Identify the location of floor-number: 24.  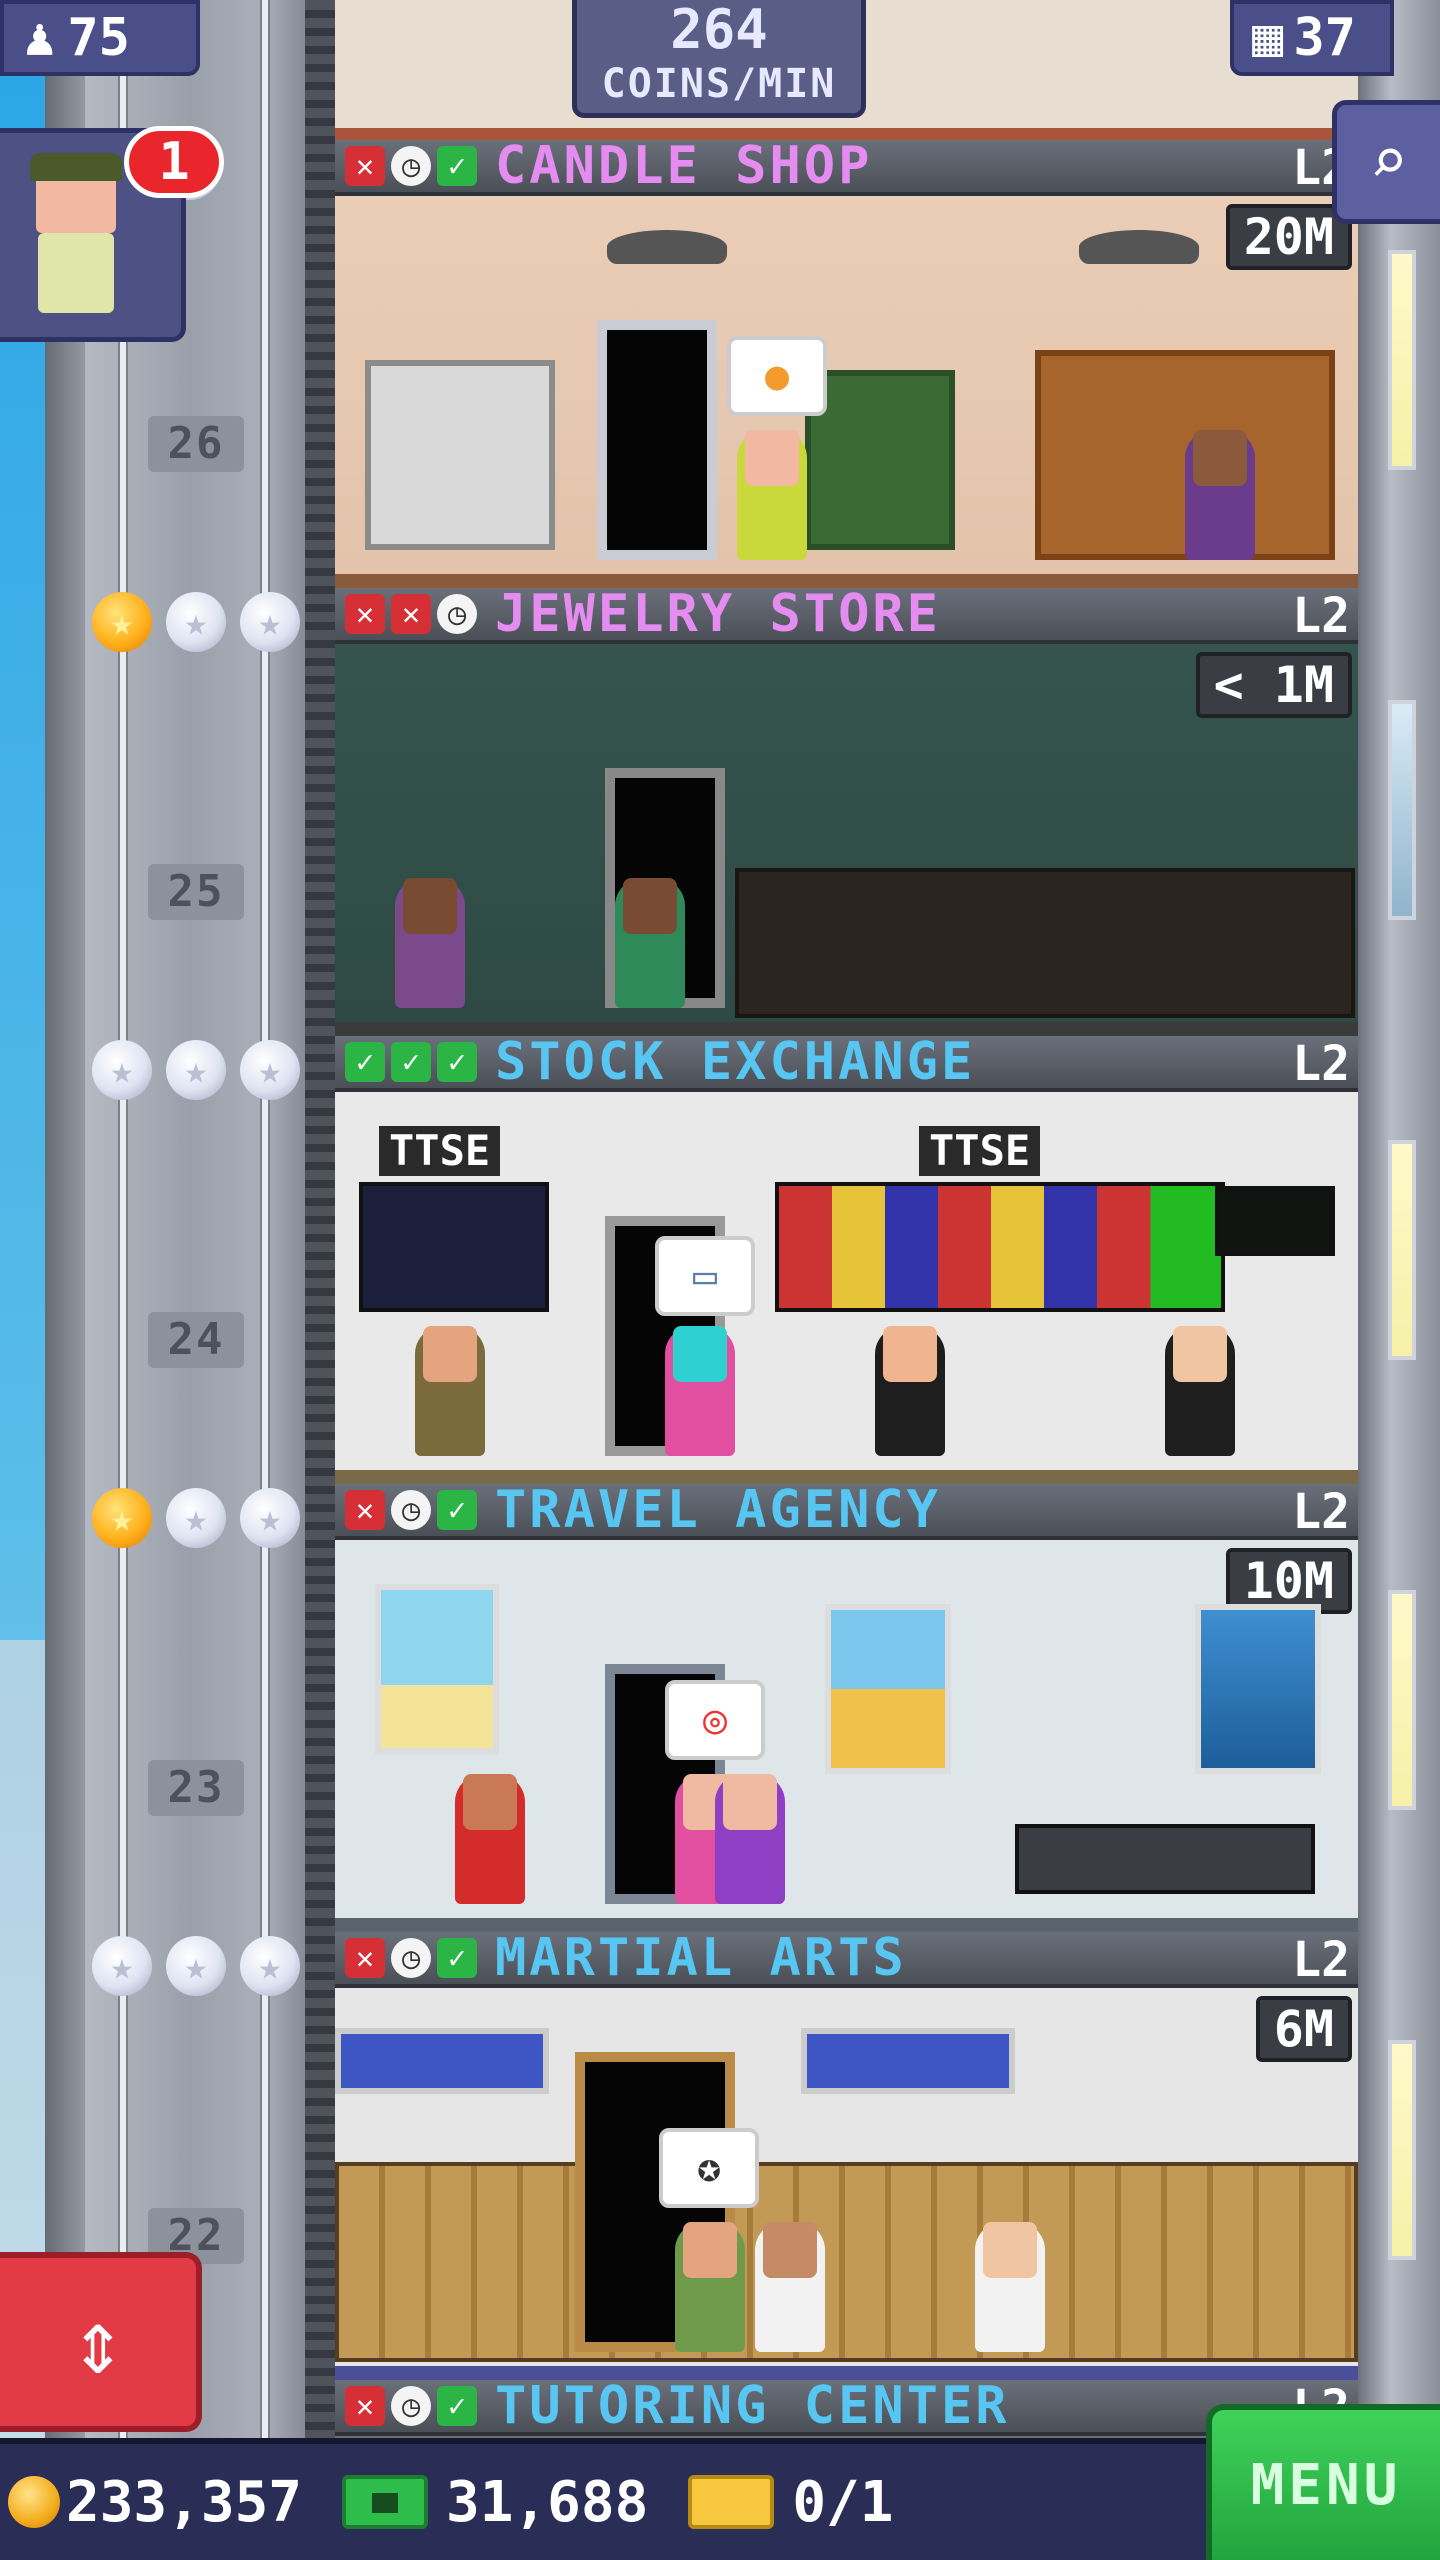
(196, 1340).